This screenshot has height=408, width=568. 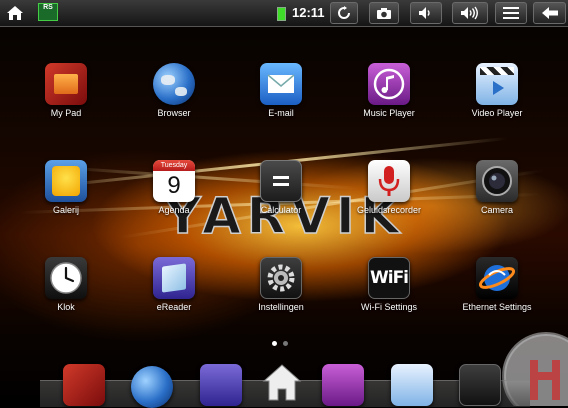 What do you see at coordinates (48, 12) in the screenshot?
I see `rs-badge: RS` at bounding box center [48, 12].